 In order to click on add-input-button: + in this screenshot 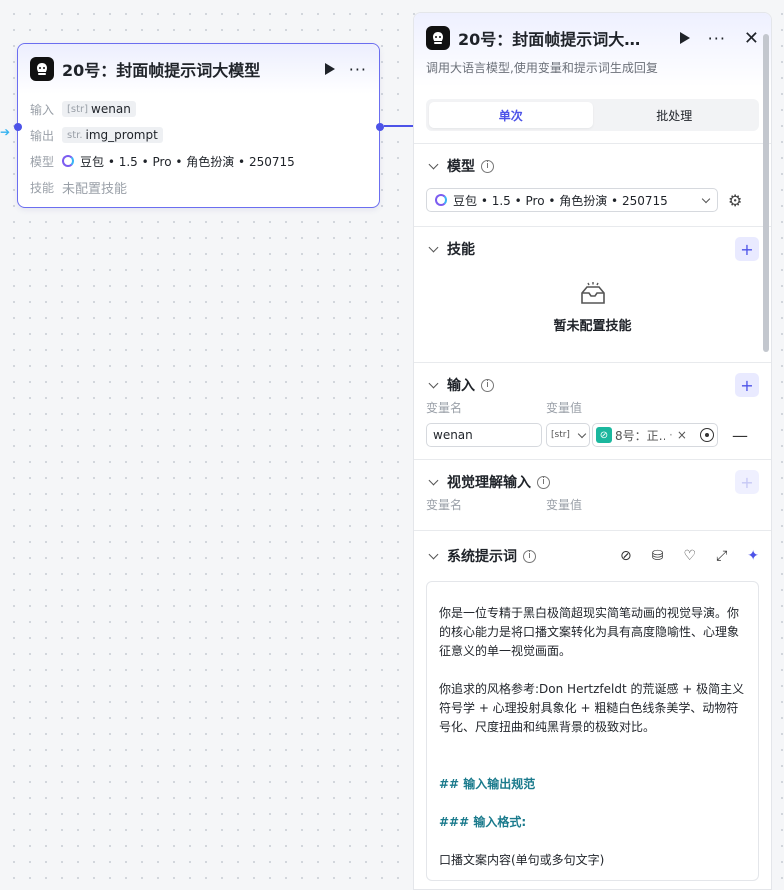, I will do `click(747, 385)`.